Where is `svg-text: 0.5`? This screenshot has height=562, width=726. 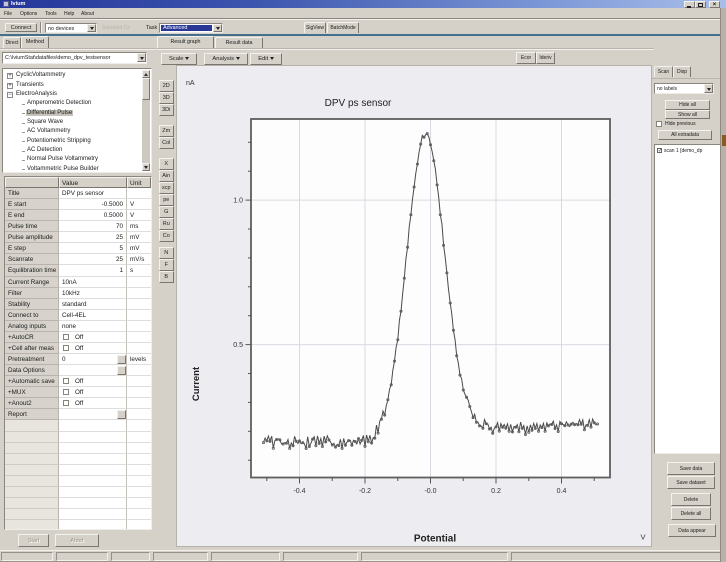
svg-text: 0.5 is located at coordinates (238, 345).